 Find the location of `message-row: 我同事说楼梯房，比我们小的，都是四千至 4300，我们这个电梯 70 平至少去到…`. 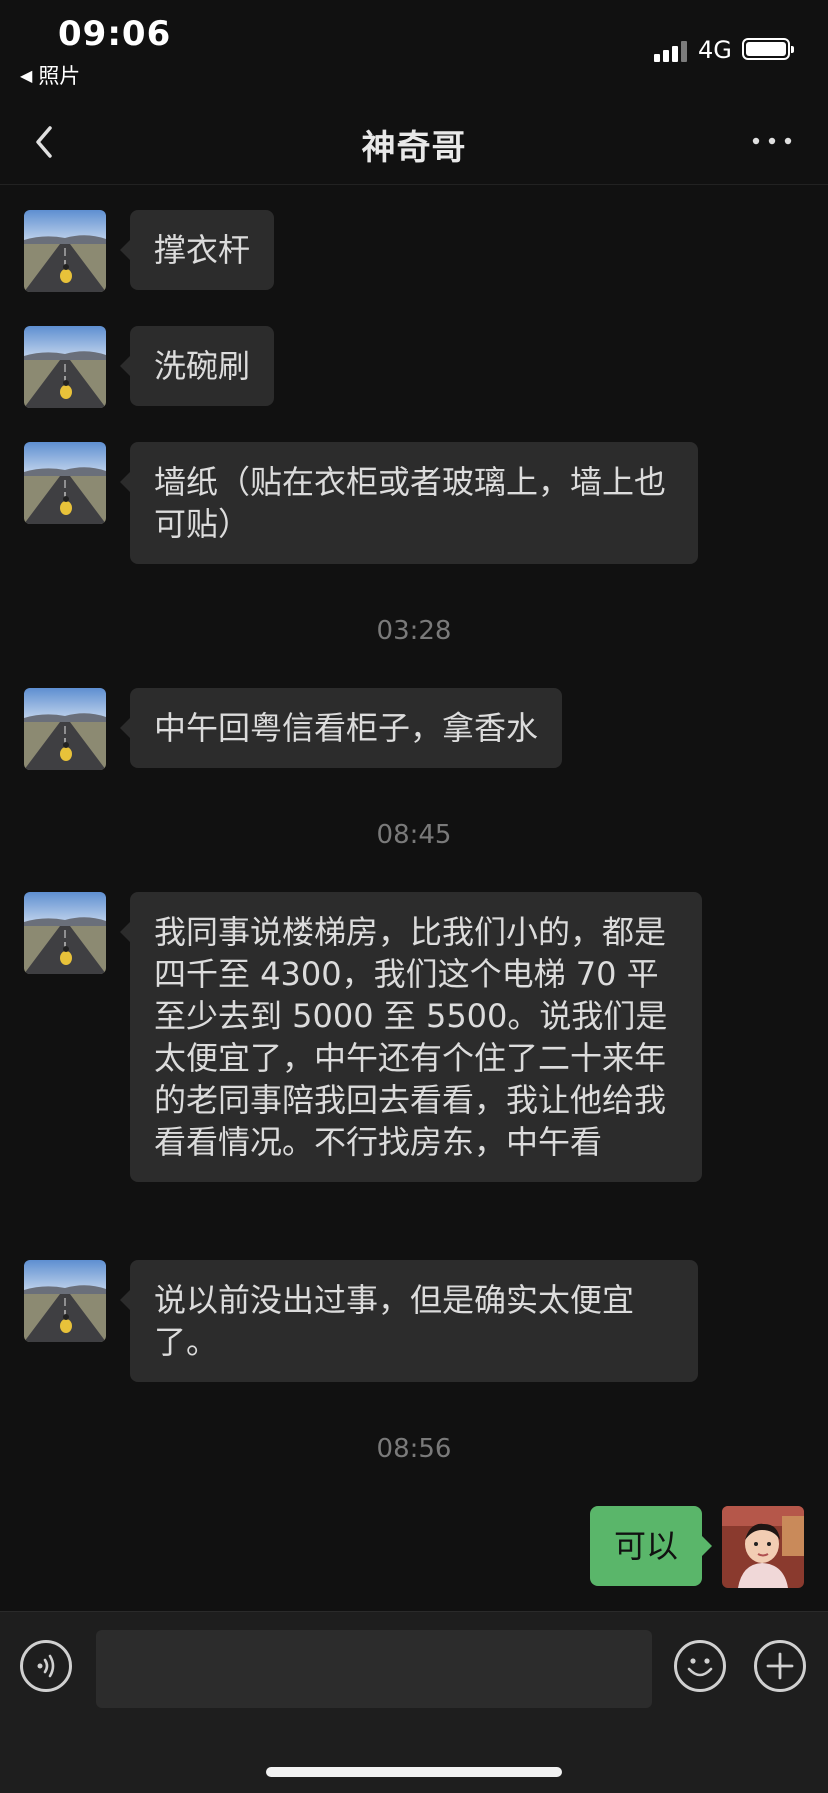

message-row: 我同事说楼梯房，比我们小的，都是四千至 4300，我们这个电梯 70 平至少去到… is located at coordinates (363, 1037).